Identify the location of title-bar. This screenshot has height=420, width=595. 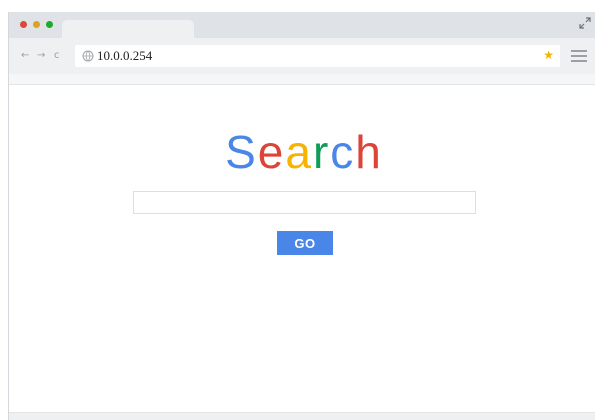
(302, 25).